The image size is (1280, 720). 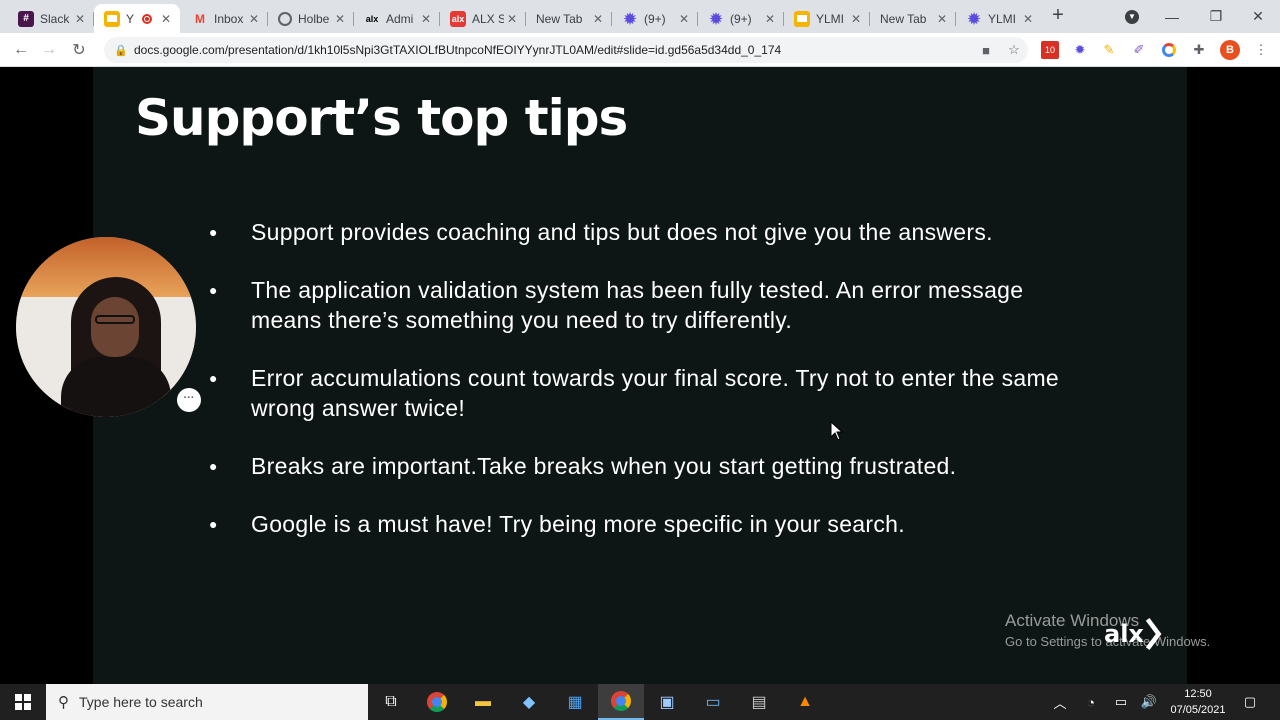 What do you see at coordinates (458, 18) in the screenshot?
I see `alx-red-icon: alx` at bounding box center [458, 18].